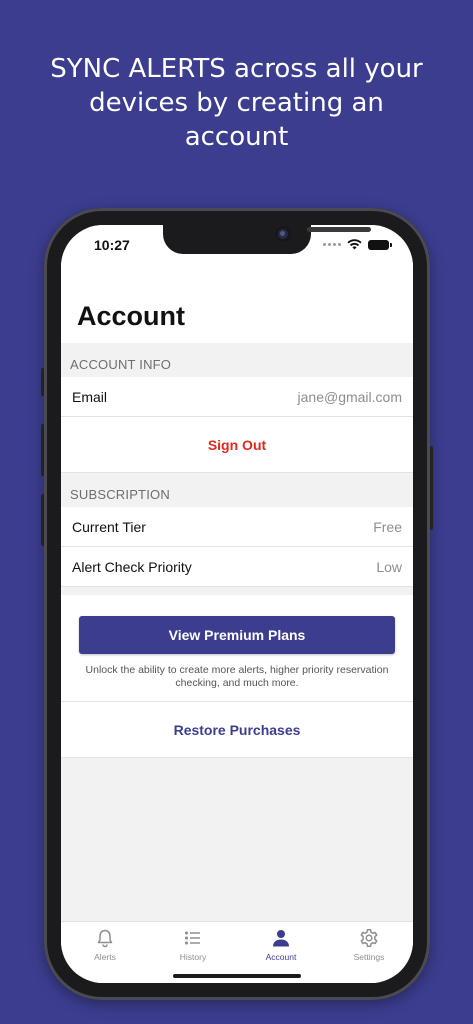  Describe the element at coordinates (237, 527) in the screenshot. I see `current-tier-row: Current Tier Free` at that location.